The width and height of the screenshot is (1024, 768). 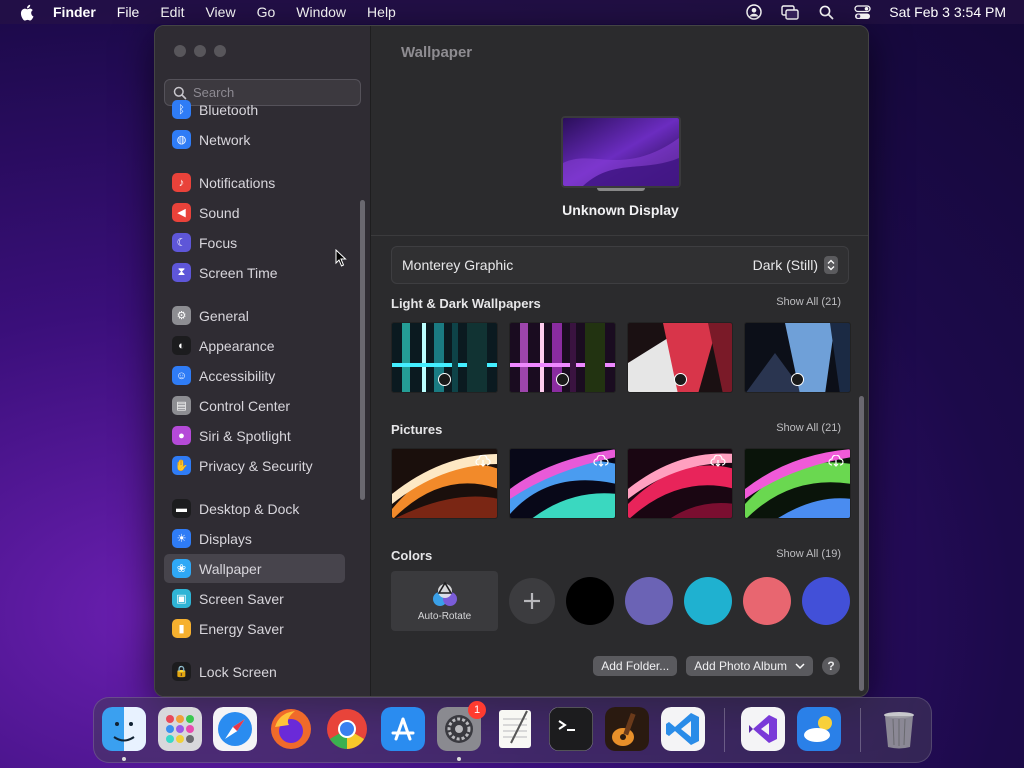 I want to click on sidebar-item-label: Siri & Spotlight, so click(x=245, y=435).